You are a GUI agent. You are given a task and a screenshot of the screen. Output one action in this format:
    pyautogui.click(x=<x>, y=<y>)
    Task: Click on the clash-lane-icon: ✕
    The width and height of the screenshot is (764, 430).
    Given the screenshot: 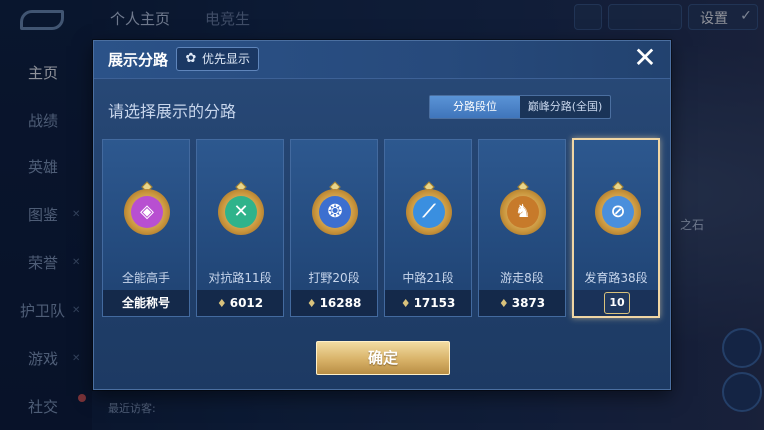 What is the action you would take?
    pyautogui.click(x=241, y=212)
    